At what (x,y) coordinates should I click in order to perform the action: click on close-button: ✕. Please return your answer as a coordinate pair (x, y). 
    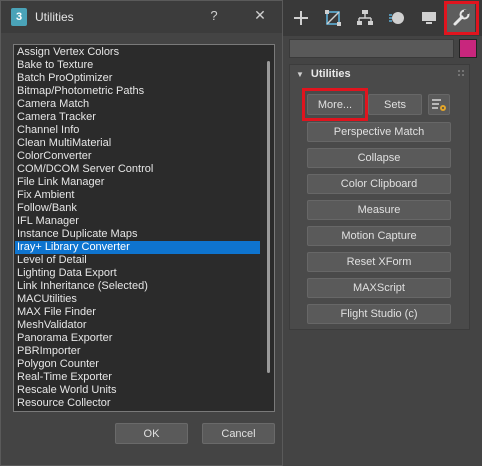
    Looking at the image, I should click on (260, 17).